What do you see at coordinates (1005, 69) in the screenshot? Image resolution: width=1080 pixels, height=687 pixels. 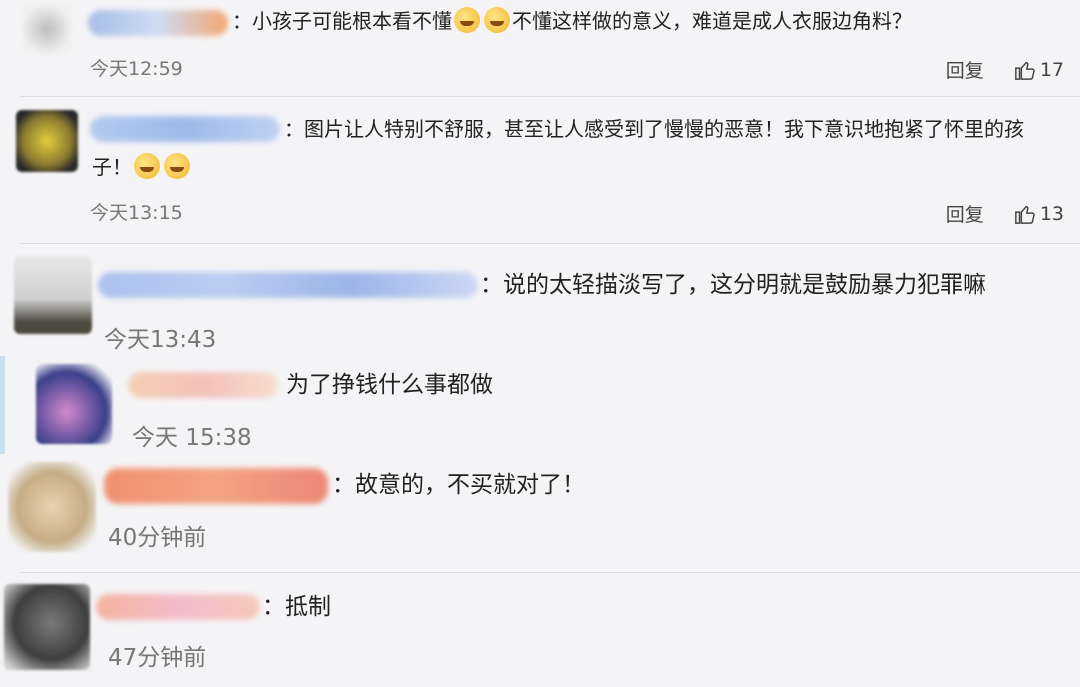 I see `comment-actions: 回复 17` at bounding box center [1005, 69].